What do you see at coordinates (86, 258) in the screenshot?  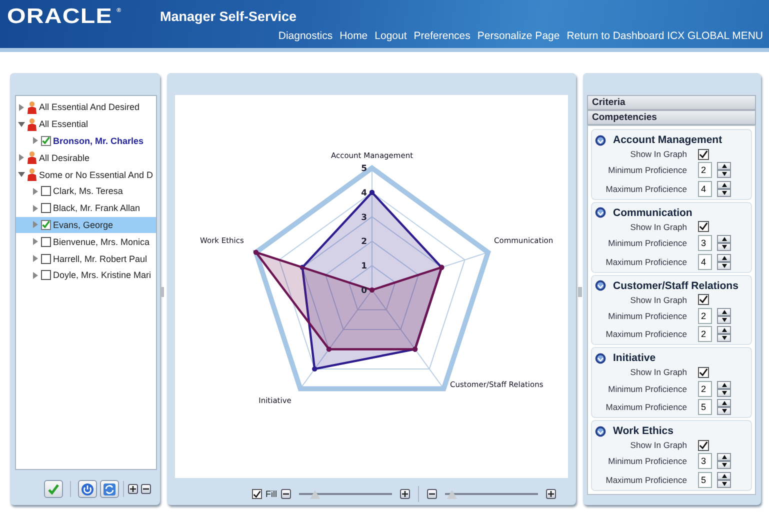 I see `tree-item: Harrell, Mr. Robert Paul` at bounding box center [86, 258].